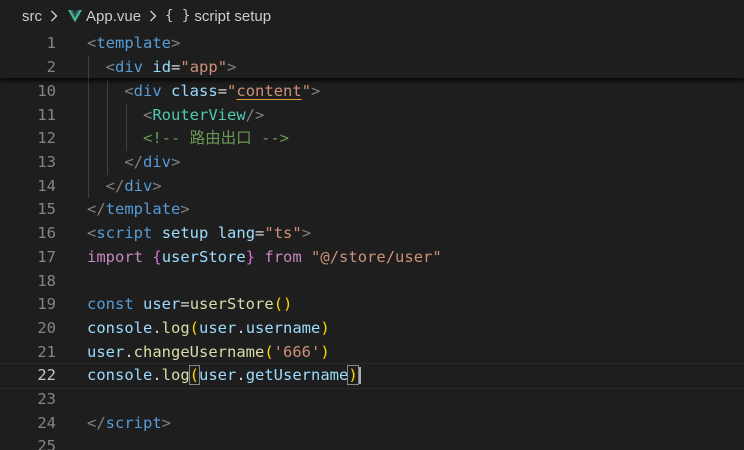  What do you see at coordinates (372, 234) in the screenshot?
I see `code-line: 16 <script setup lang="ts">` at bounding box center [372, 234].